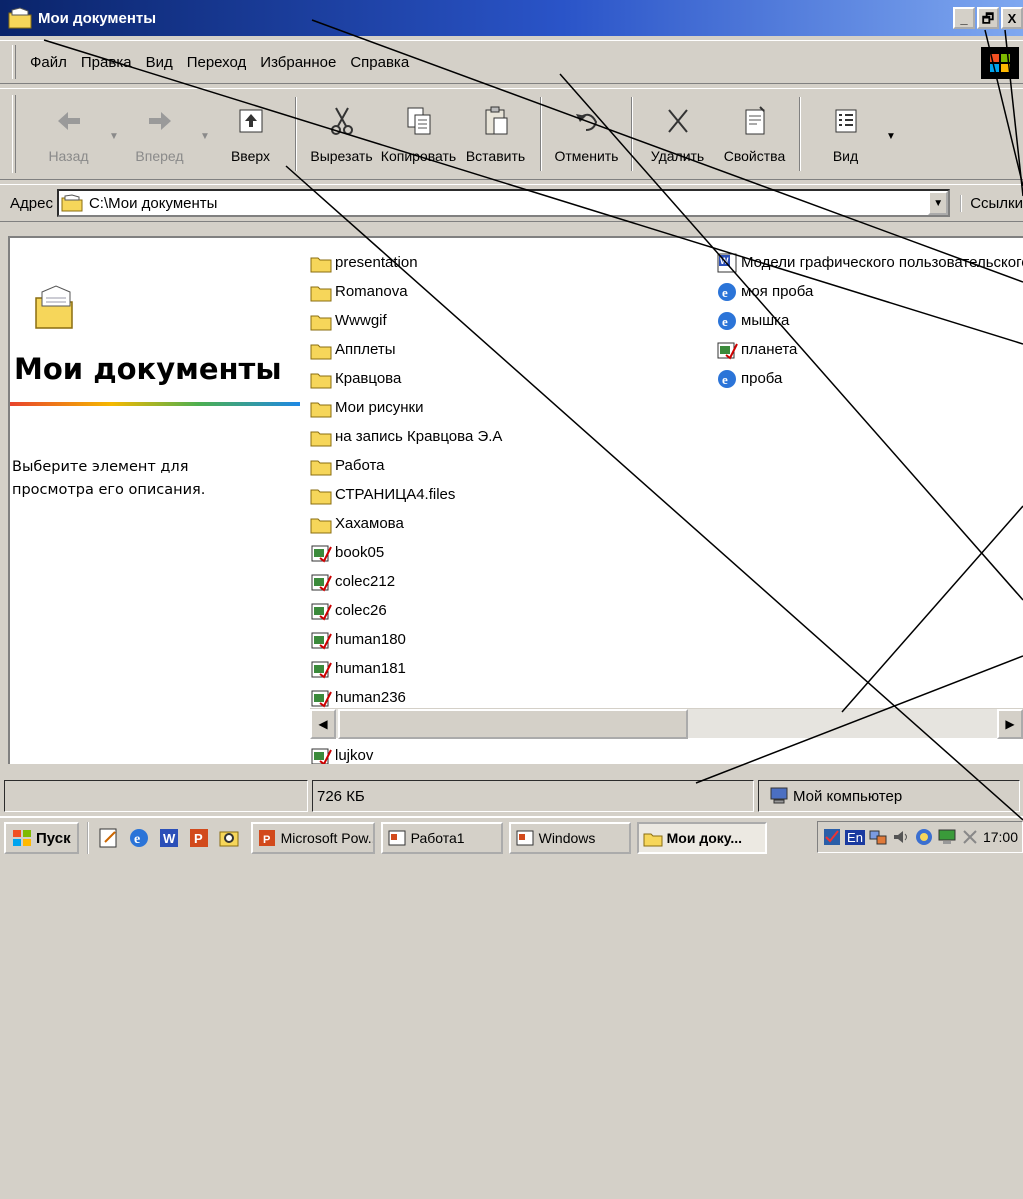  I want to click on scroll-left-arrow-icon: ◀, so click(323, 724).